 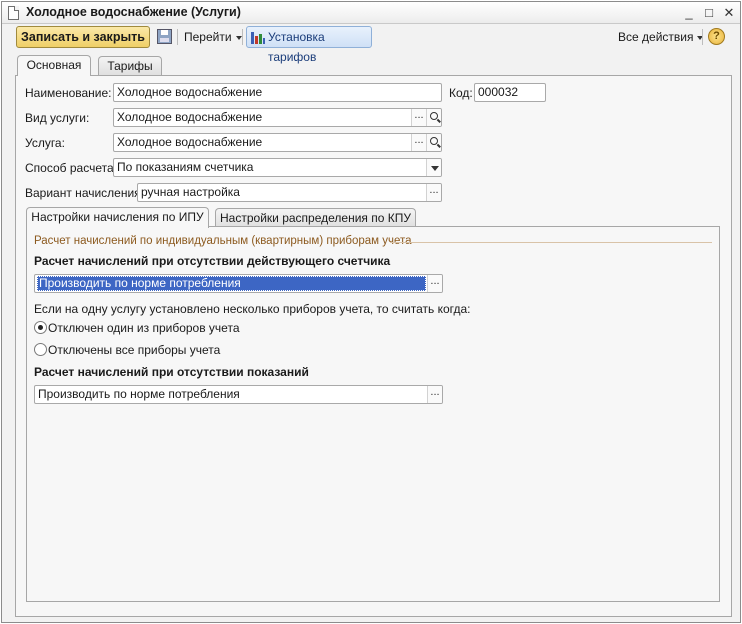 What do you see at coordinates (57, 118) in the screenshot?
I see `service-type-label: Вид услуги:` at bounding box center [57, 118].